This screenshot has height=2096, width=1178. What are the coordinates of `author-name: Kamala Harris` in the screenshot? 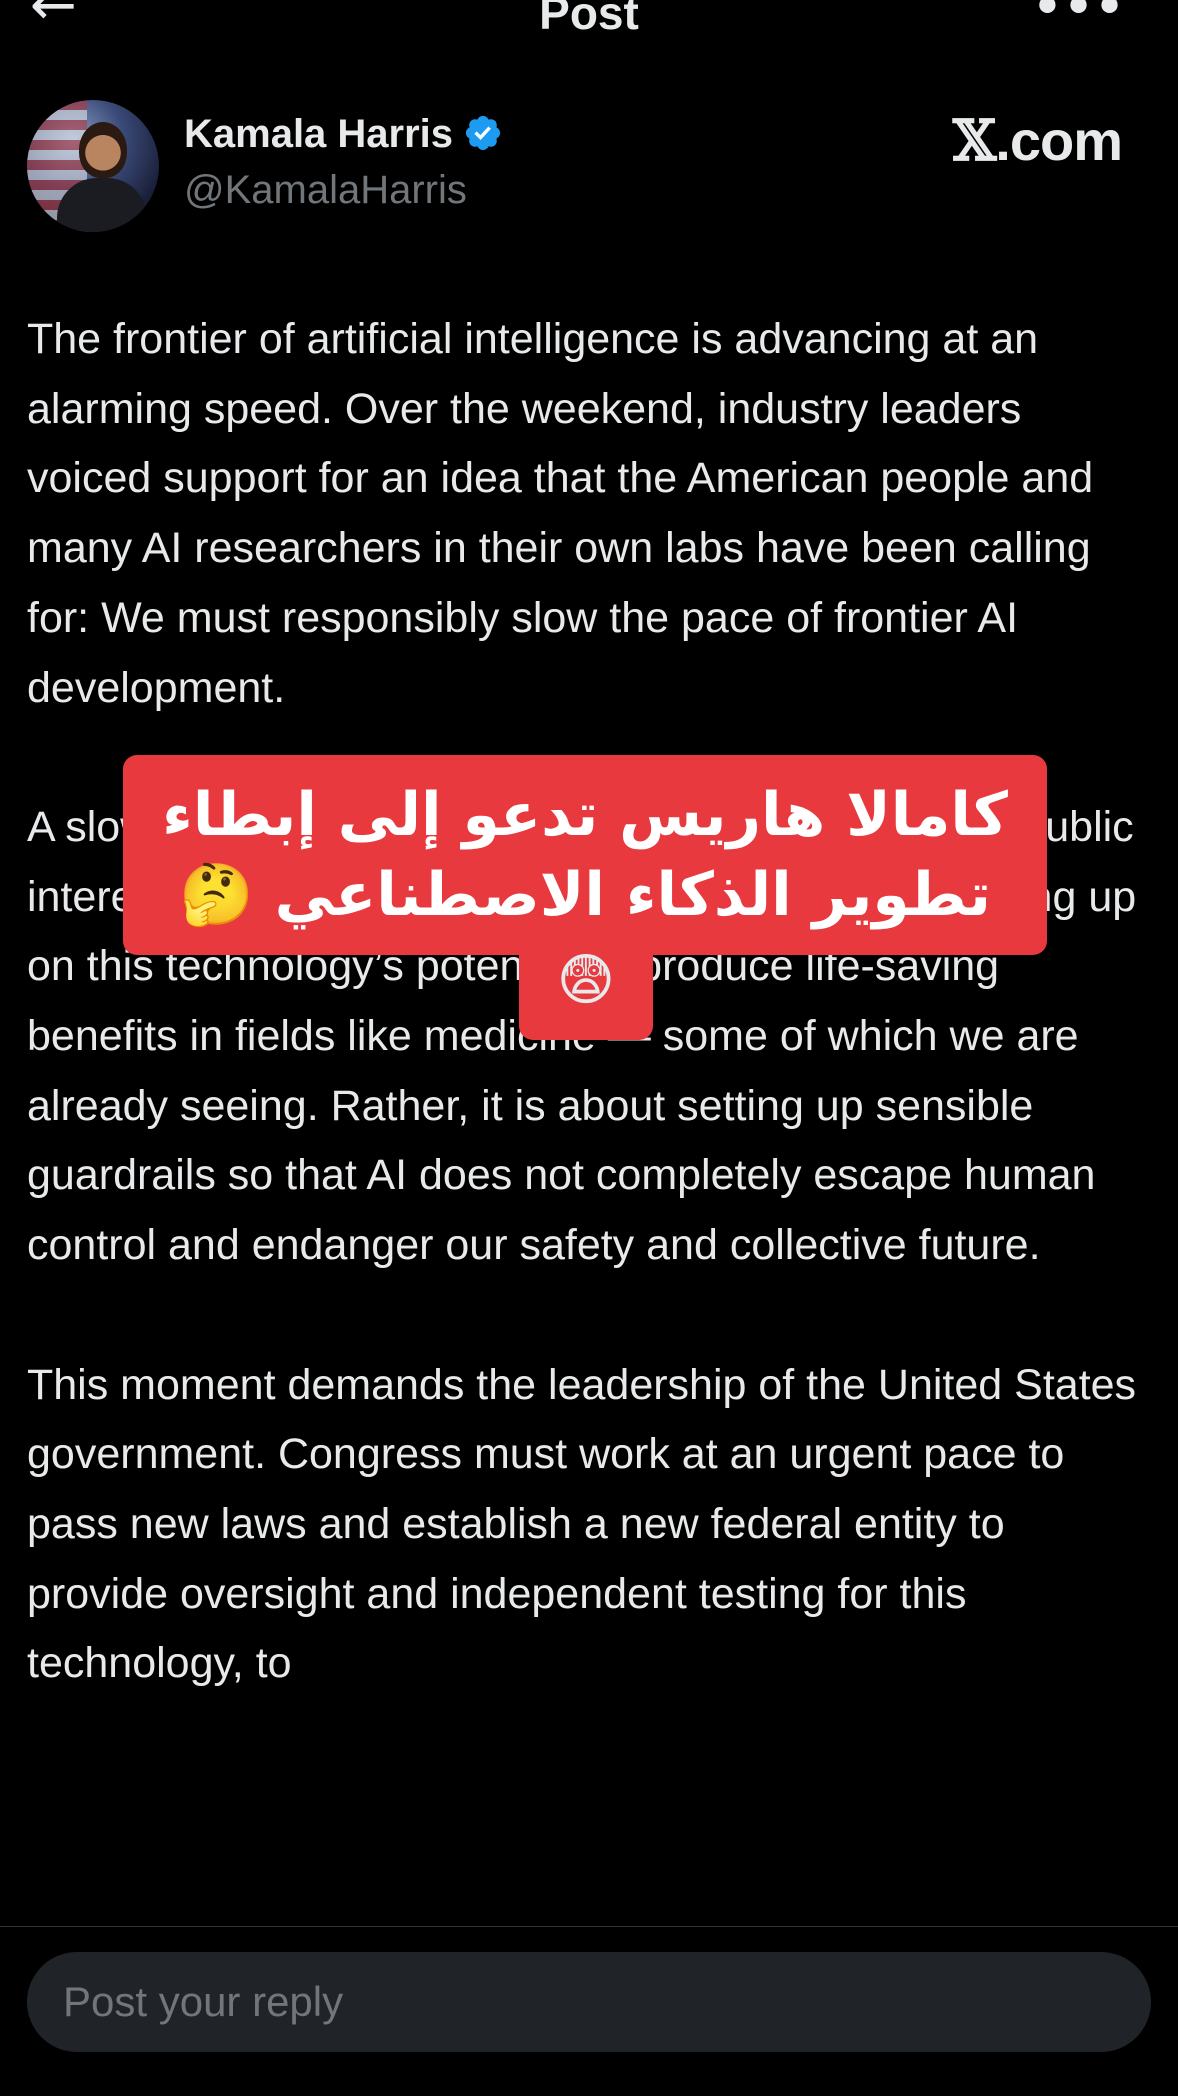 It's located at (343, 134).